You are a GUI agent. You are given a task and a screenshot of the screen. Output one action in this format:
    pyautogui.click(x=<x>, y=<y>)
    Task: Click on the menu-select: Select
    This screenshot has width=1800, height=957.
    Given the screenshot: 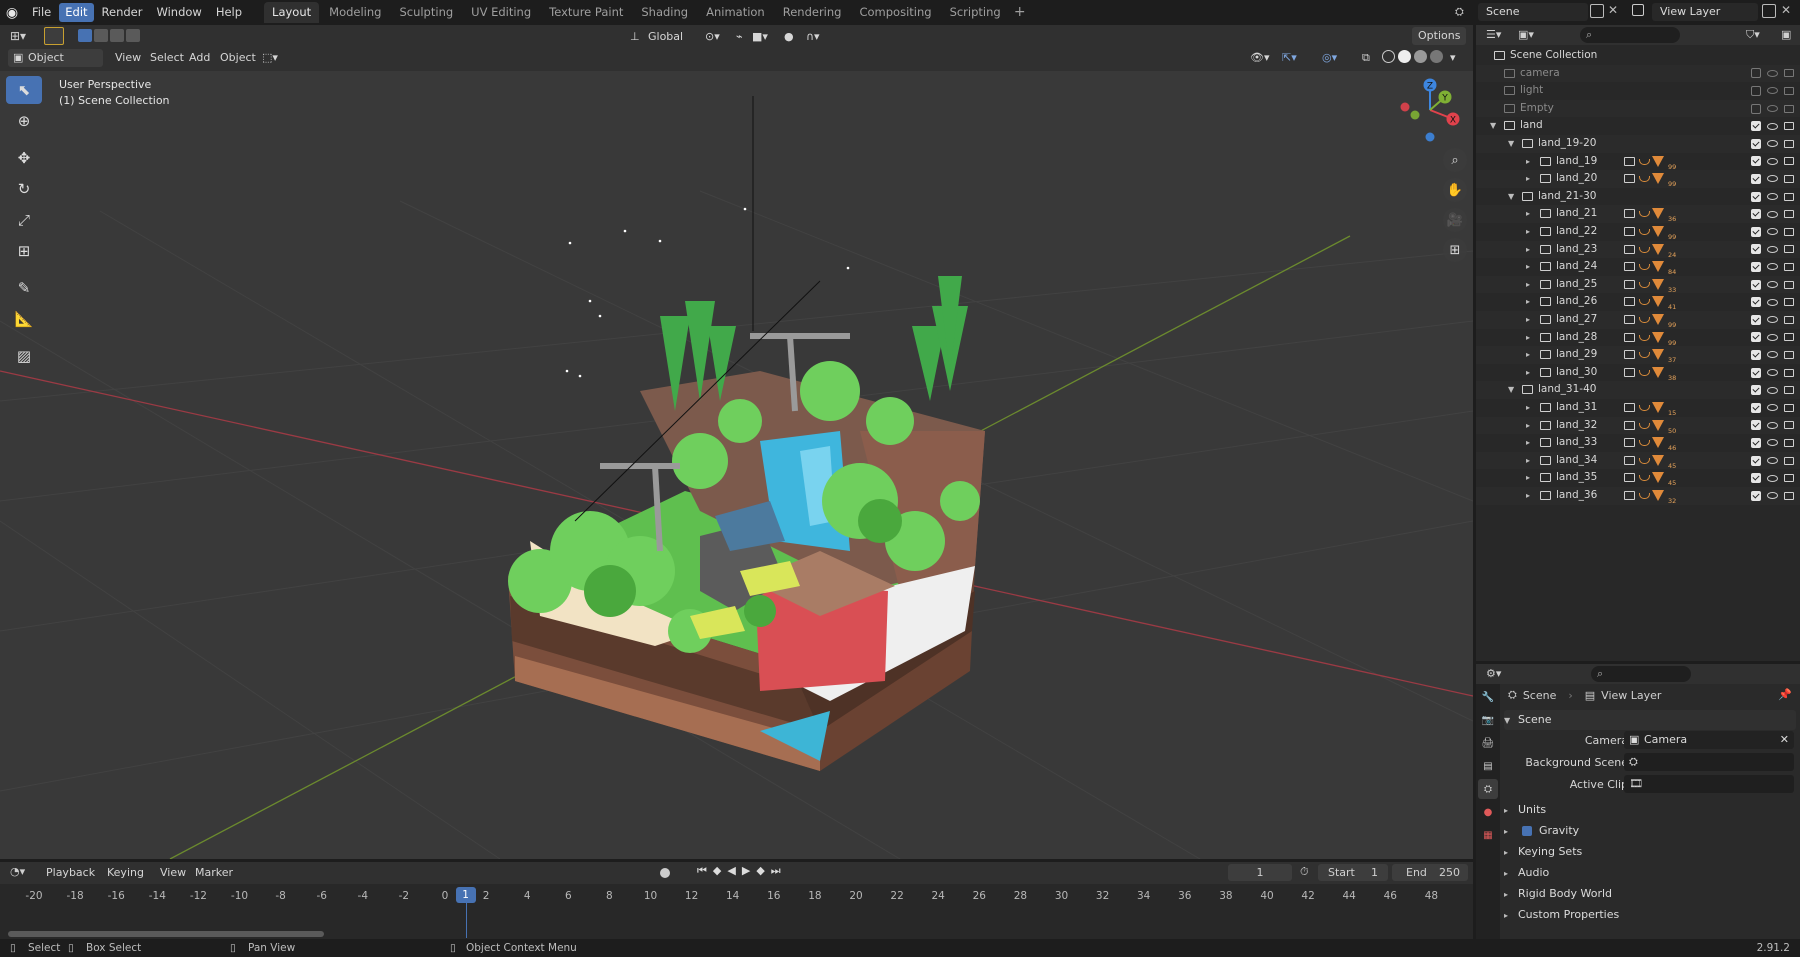 What is the action you would take?
    pyautogui.click(x=167, y=58)
    